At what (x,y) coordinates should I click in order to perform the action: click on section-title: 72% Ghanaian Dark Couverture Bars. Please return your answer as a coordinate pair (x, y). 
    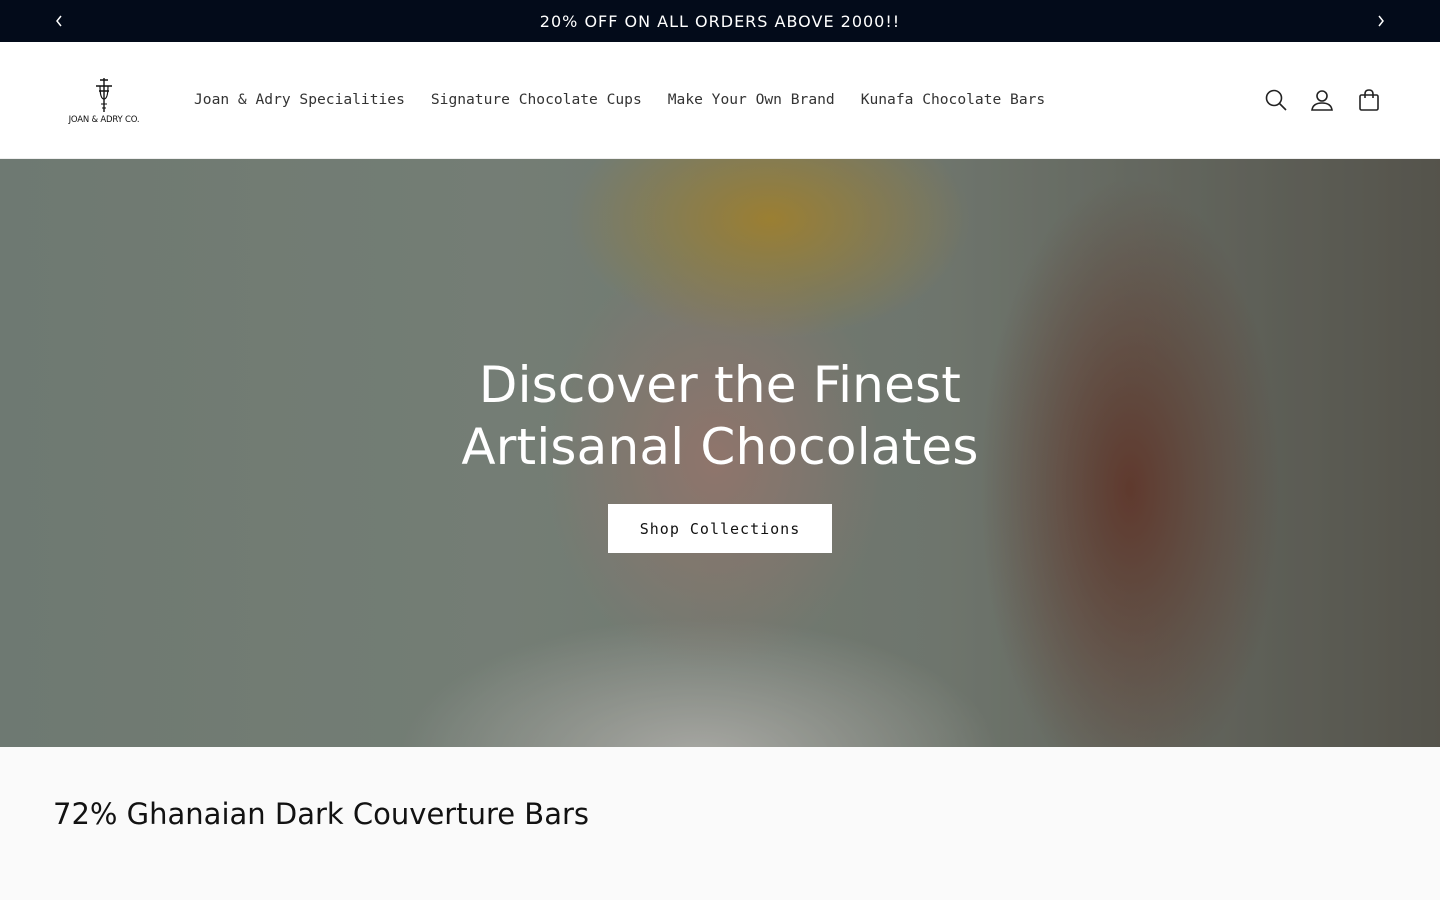
    Looking at the image, I should click on (321, 814).